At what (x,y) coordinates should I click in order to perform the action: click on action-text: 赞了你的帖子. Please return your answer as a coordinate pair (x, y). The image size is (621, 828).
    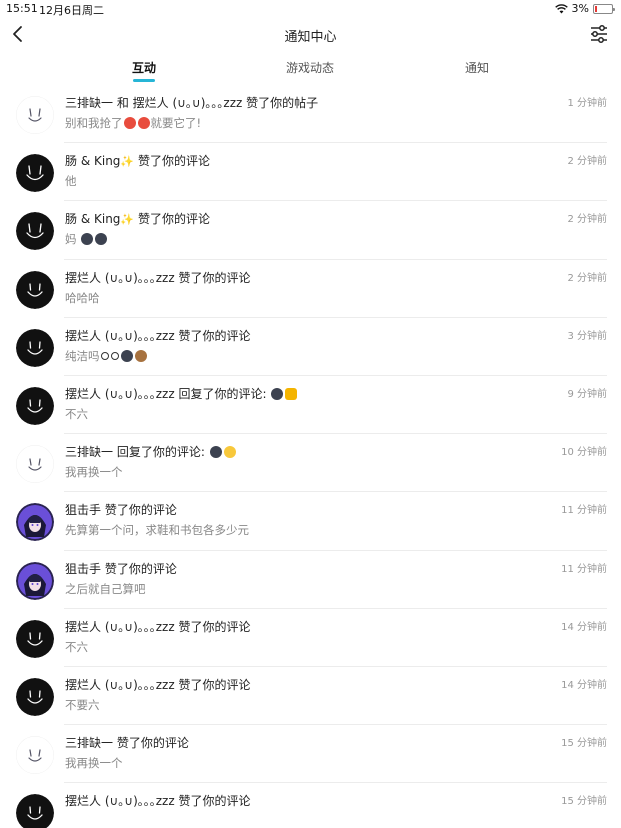
    Looking at the image, I should click on (280, 103).